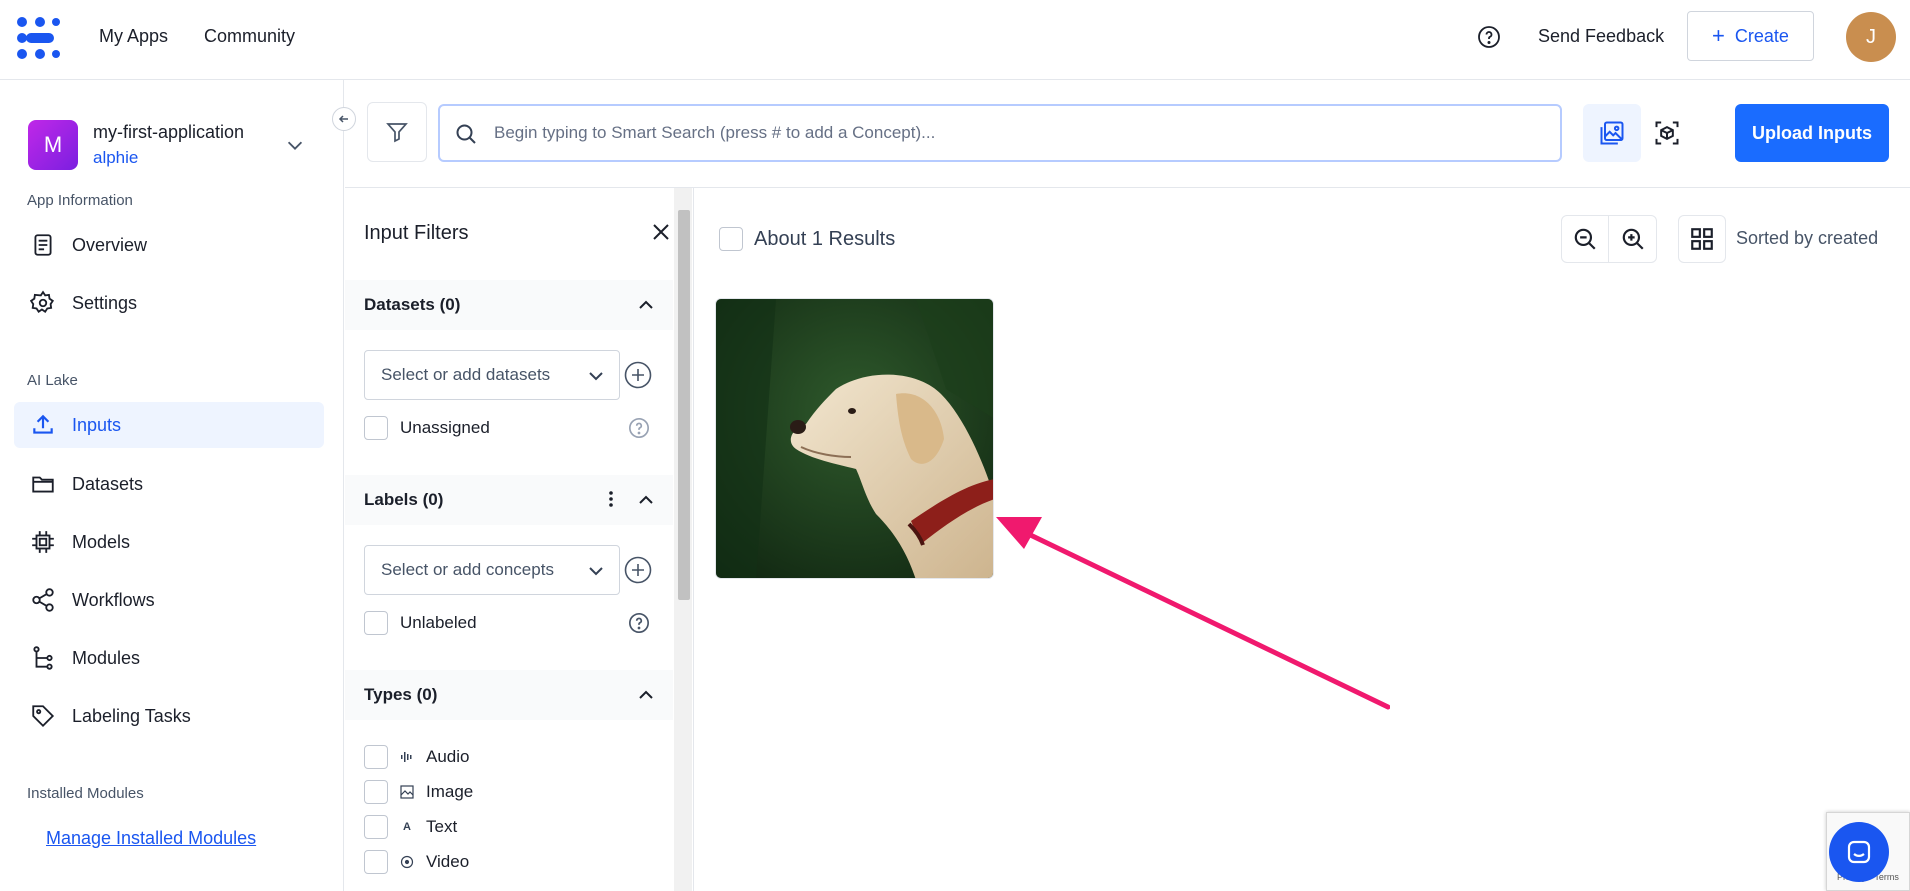  What do you see at coordinates (101, 541) in the screenshot?
I see `sidebar-item-label: Models` at bounding box center [101, 541].